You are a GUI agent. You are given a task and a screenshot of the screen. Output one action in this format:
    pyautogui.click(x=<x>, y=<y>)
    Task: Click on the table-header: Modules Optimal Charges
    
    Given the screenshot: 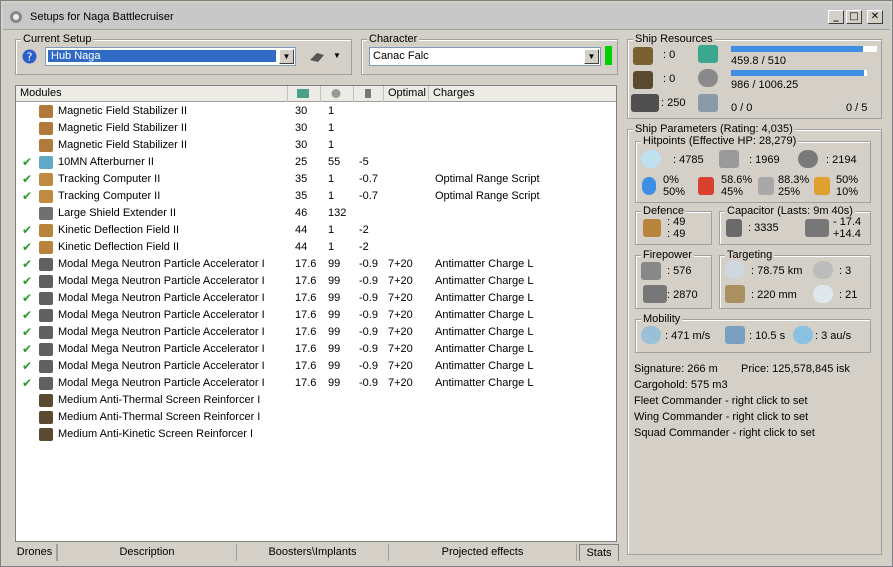 What is the action you would take?
    pyautogui.click(x=316, y=94)
    